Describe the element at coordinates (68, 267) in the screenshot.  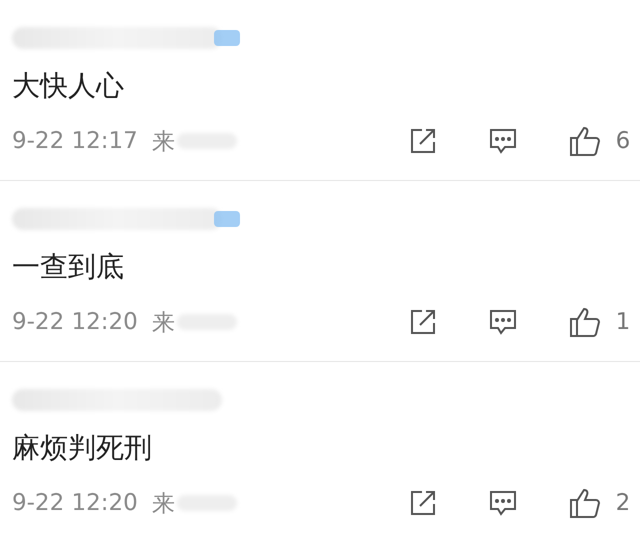
I see `comment-text: 一查到底` at that location.